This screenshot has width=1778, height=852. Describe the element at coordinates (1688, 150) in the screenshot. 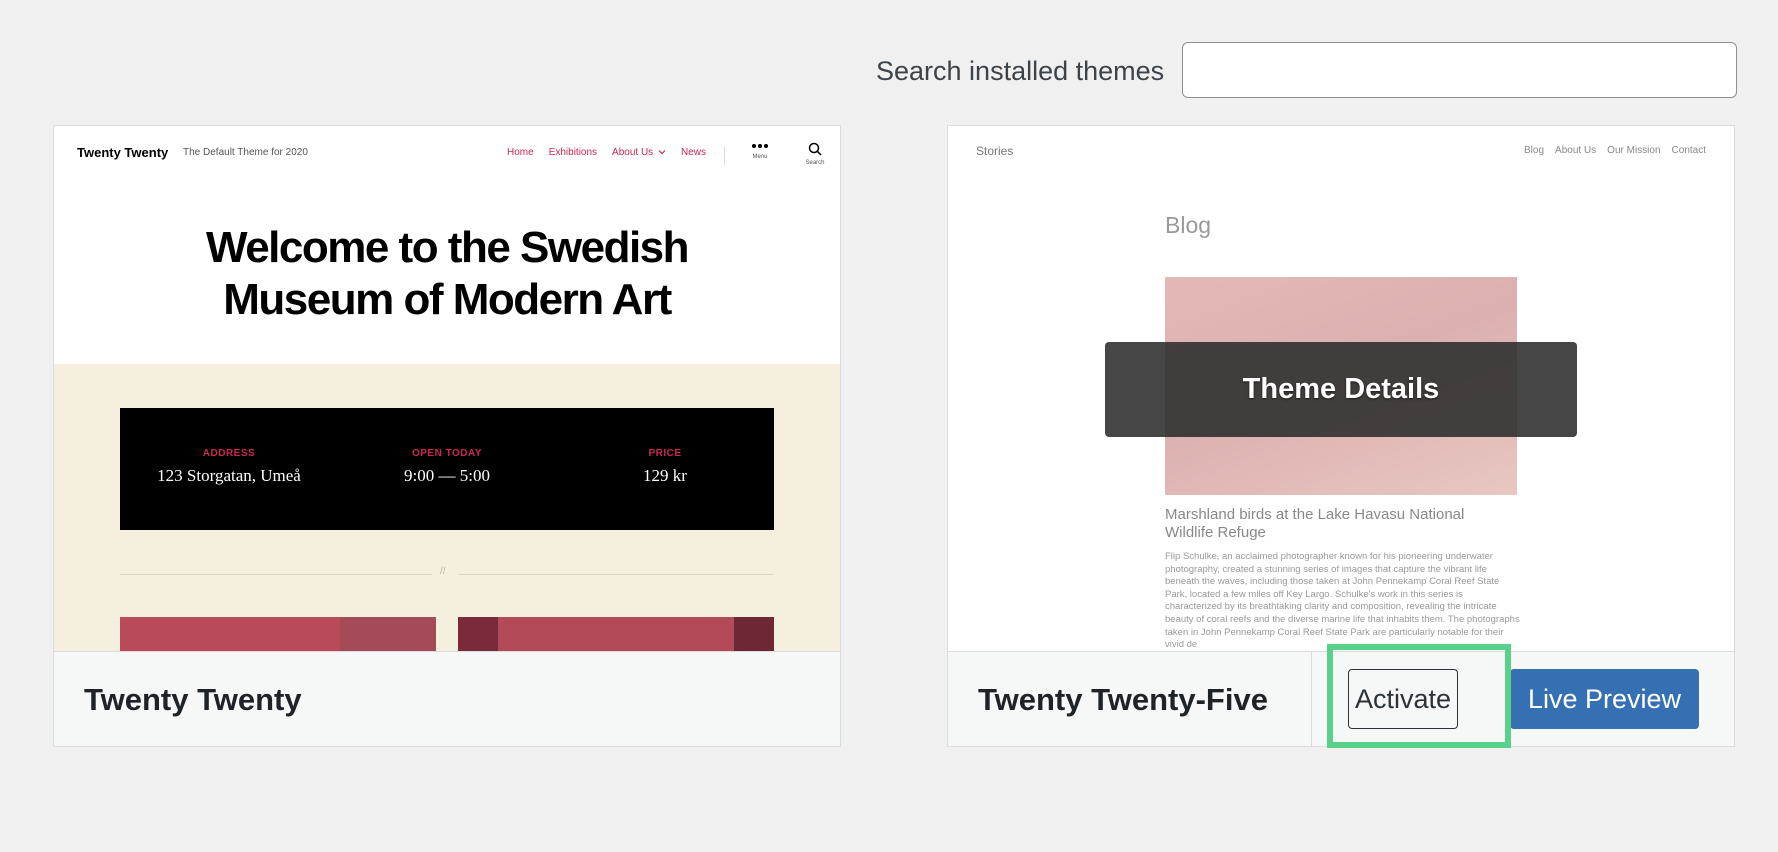

I see `preview-nav-item: Contact` at that location.